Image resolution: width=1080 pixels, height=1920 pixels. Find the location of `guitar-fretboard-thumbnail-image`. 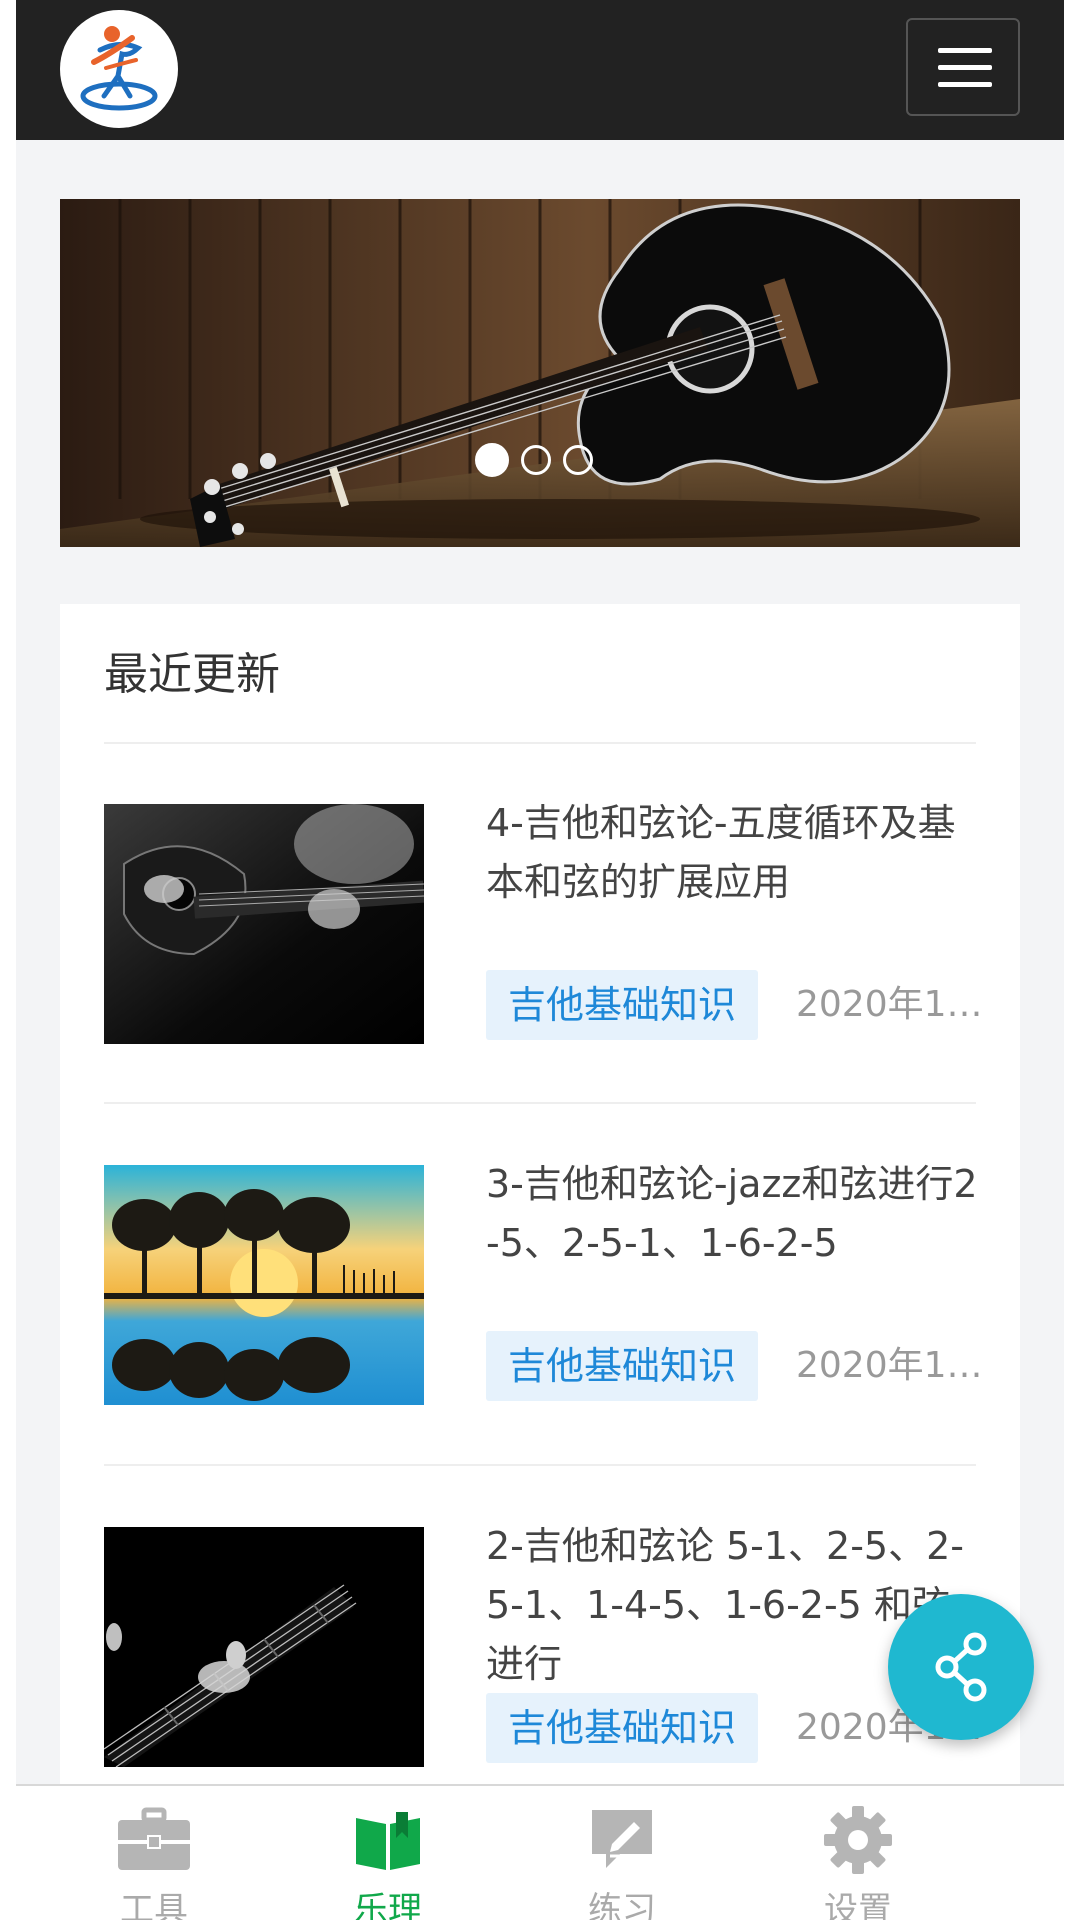

guitar-fretboard-thumbnail-image is located at coordinates (264, 1647).